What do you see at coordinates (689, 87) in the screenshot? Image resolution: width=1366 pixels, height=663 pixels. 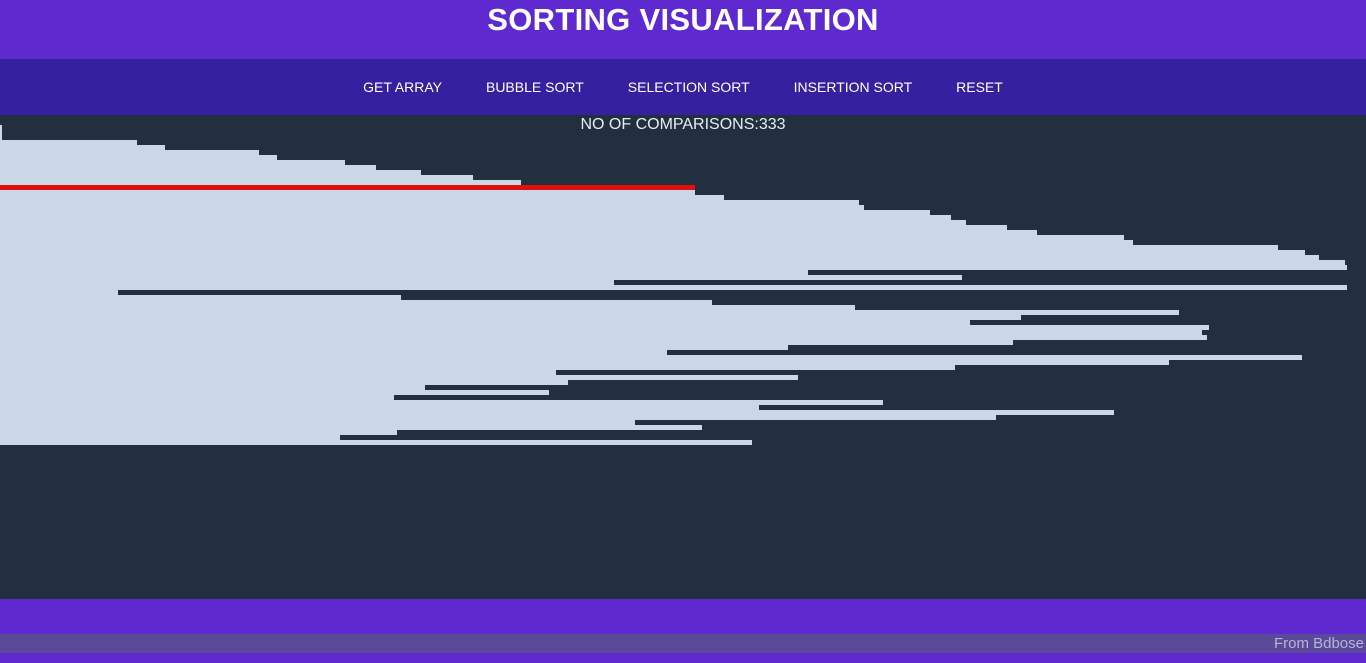 I see `selection-sort-button: SELECTION SORT` at bounding box center [689, 87].